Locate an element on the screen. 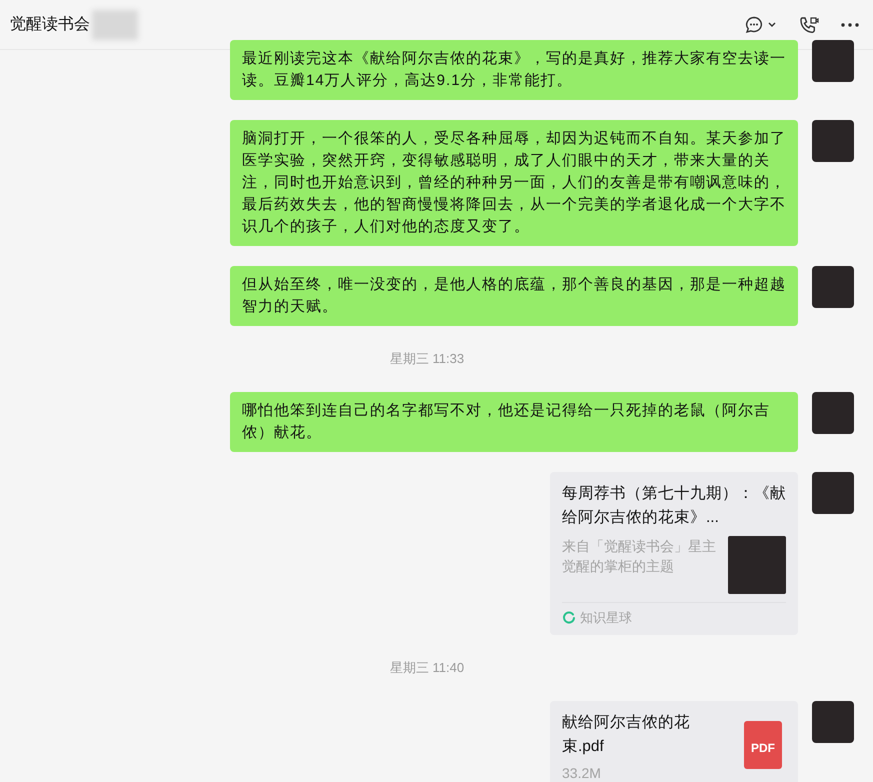 The image size is (873, 782). file-name: 献给阿尔吉侬的花束.pdf is located at coordinates (626, 735).